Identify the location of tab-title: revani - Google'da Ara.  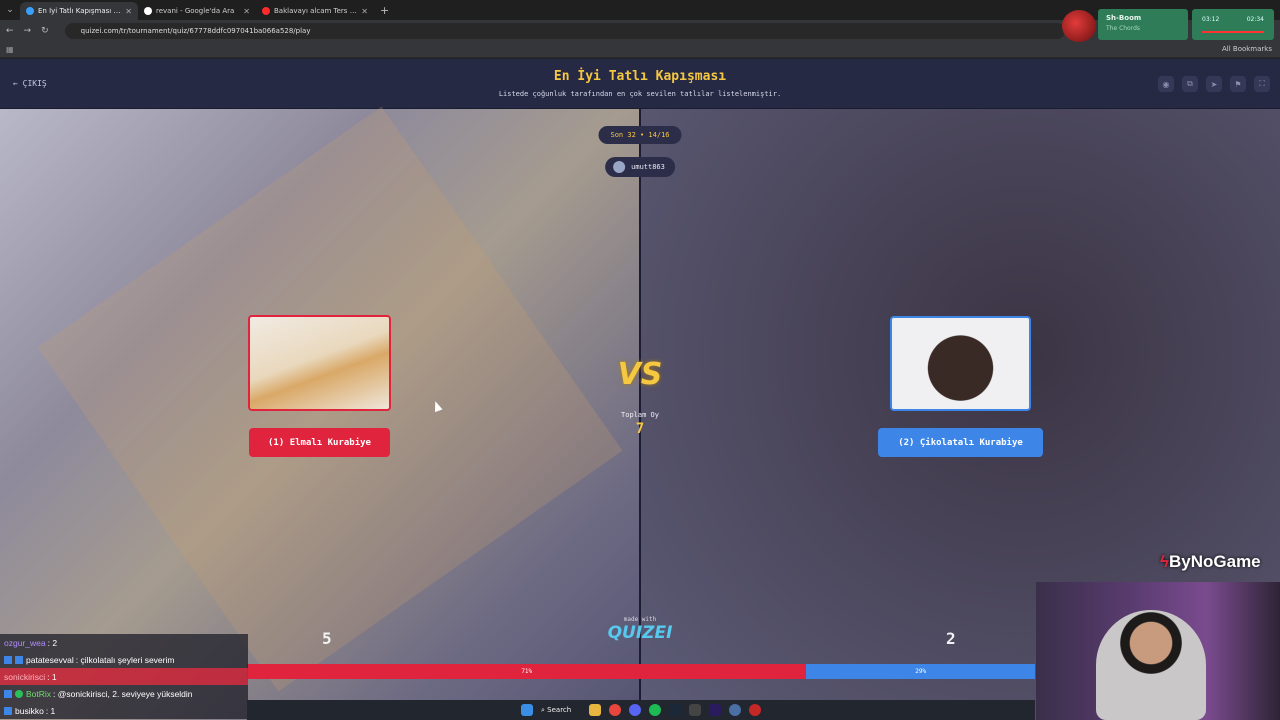
(195, 11).